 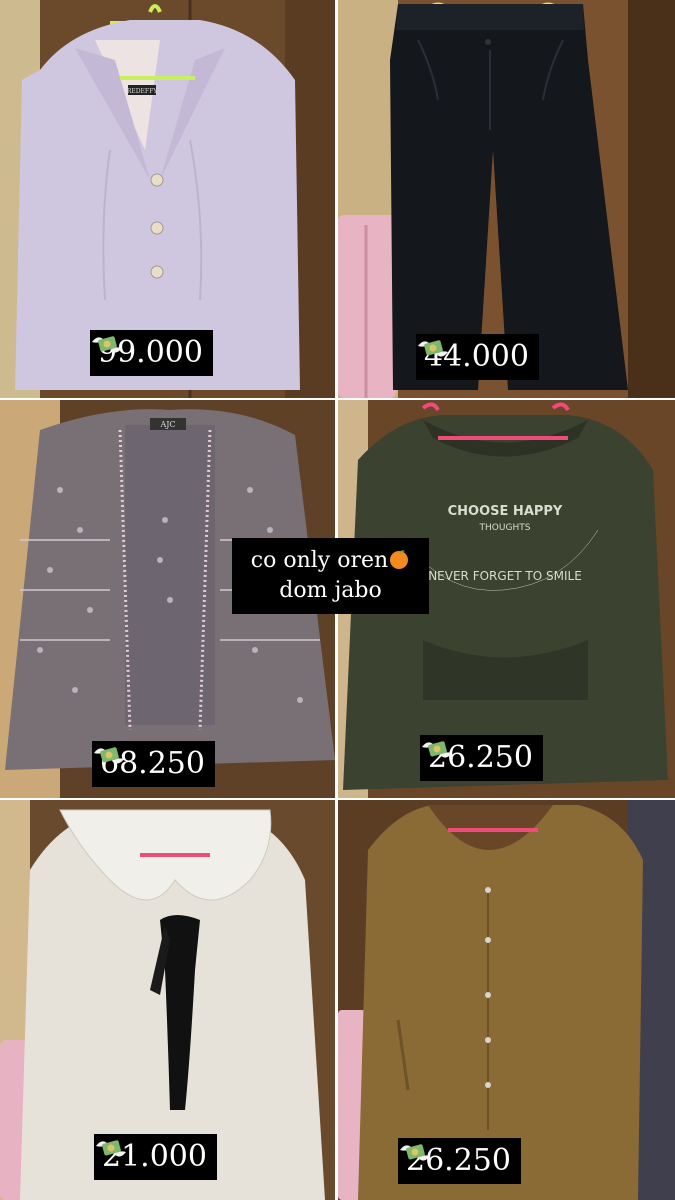 What do you see at coordinates (505, 511) in the screenshot?
I see `sweatshirt-print-line1: CHOOSE HAPPY` at bounding box center [505, 511].